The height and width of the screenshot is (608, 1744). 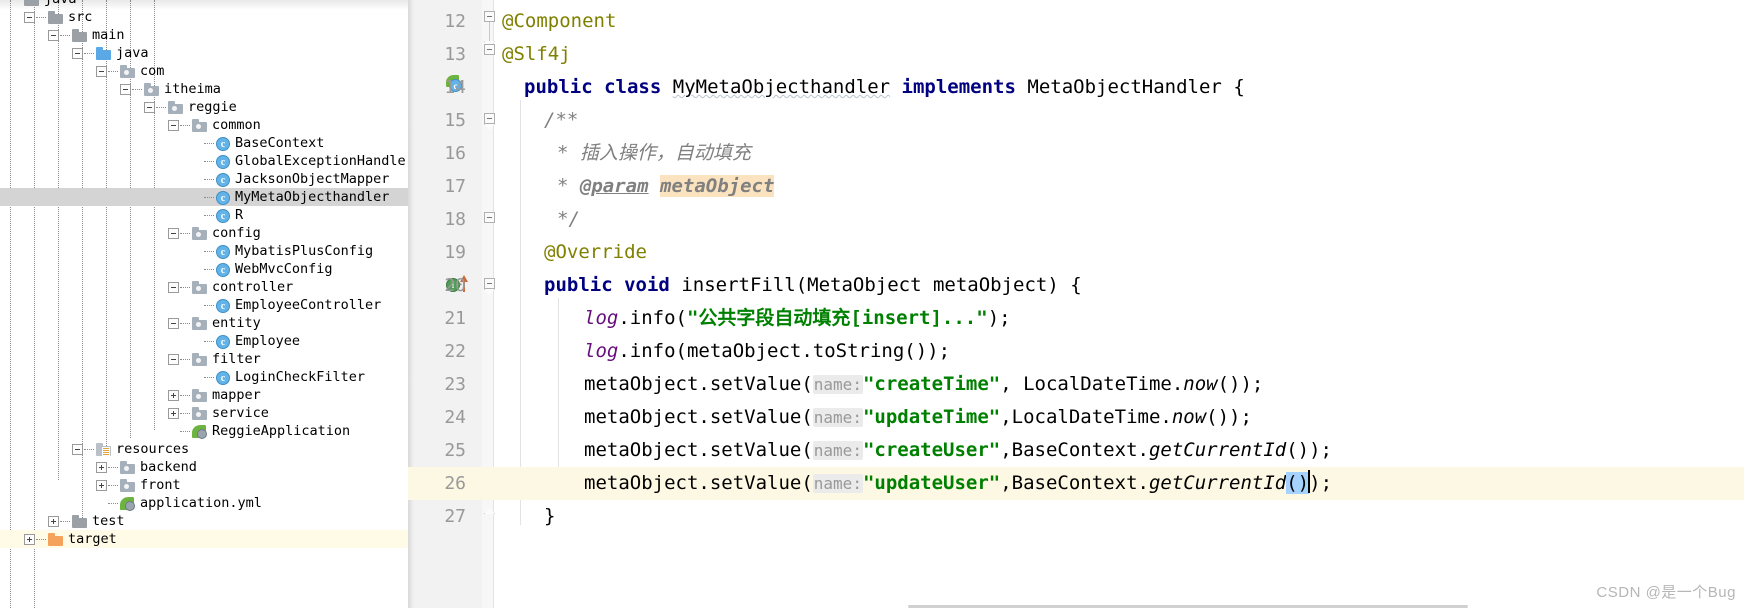 I want to click on tree-row-basecontext: c BaseContext, so click(x=204, y=143).